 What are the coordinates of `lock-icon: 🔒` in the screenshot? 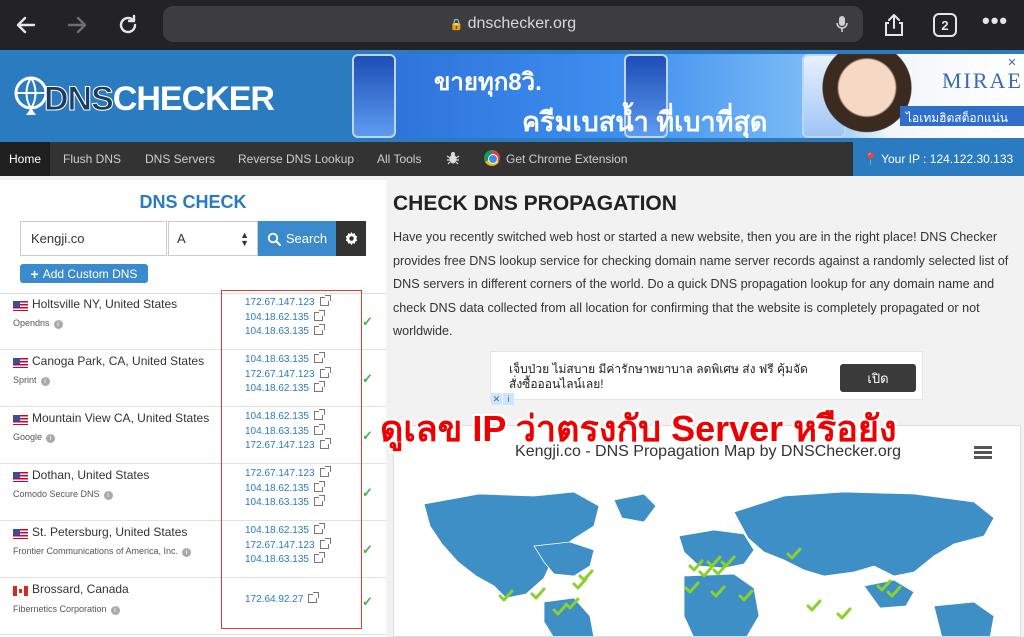 It's located at (456, 25).